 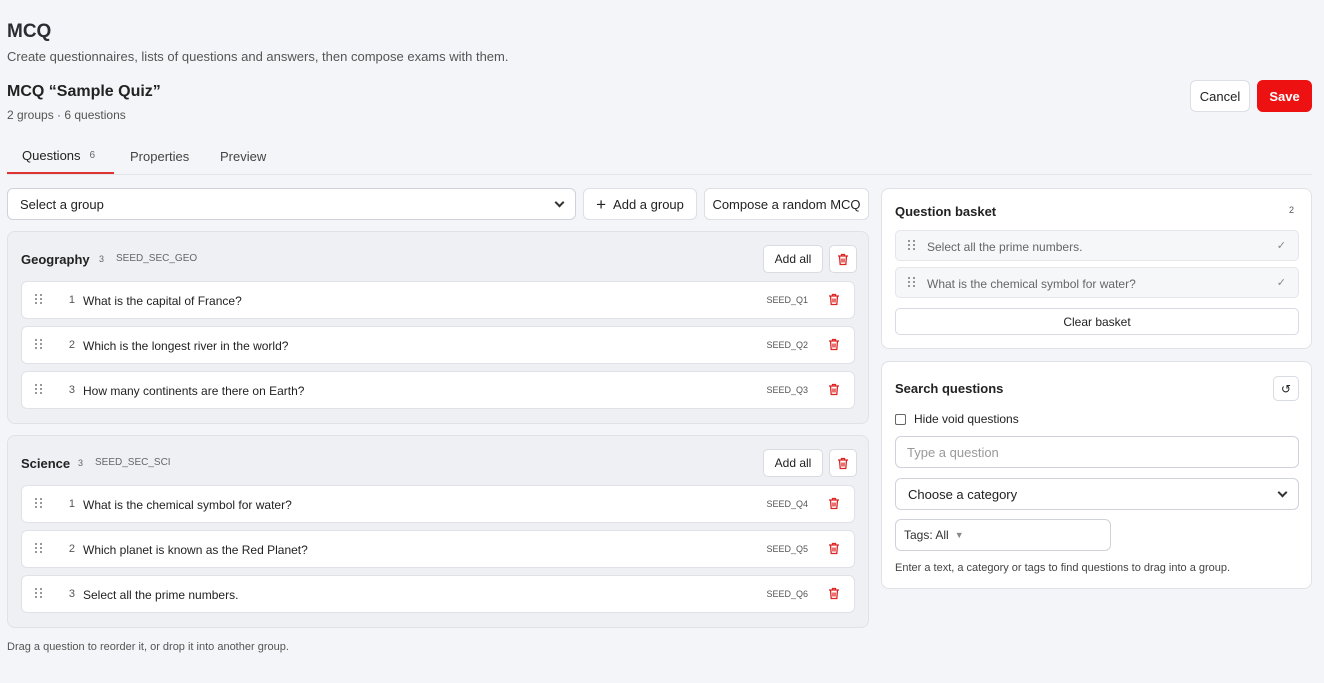 I want to click on page-title: MCQ, so click(x=29, y=31).